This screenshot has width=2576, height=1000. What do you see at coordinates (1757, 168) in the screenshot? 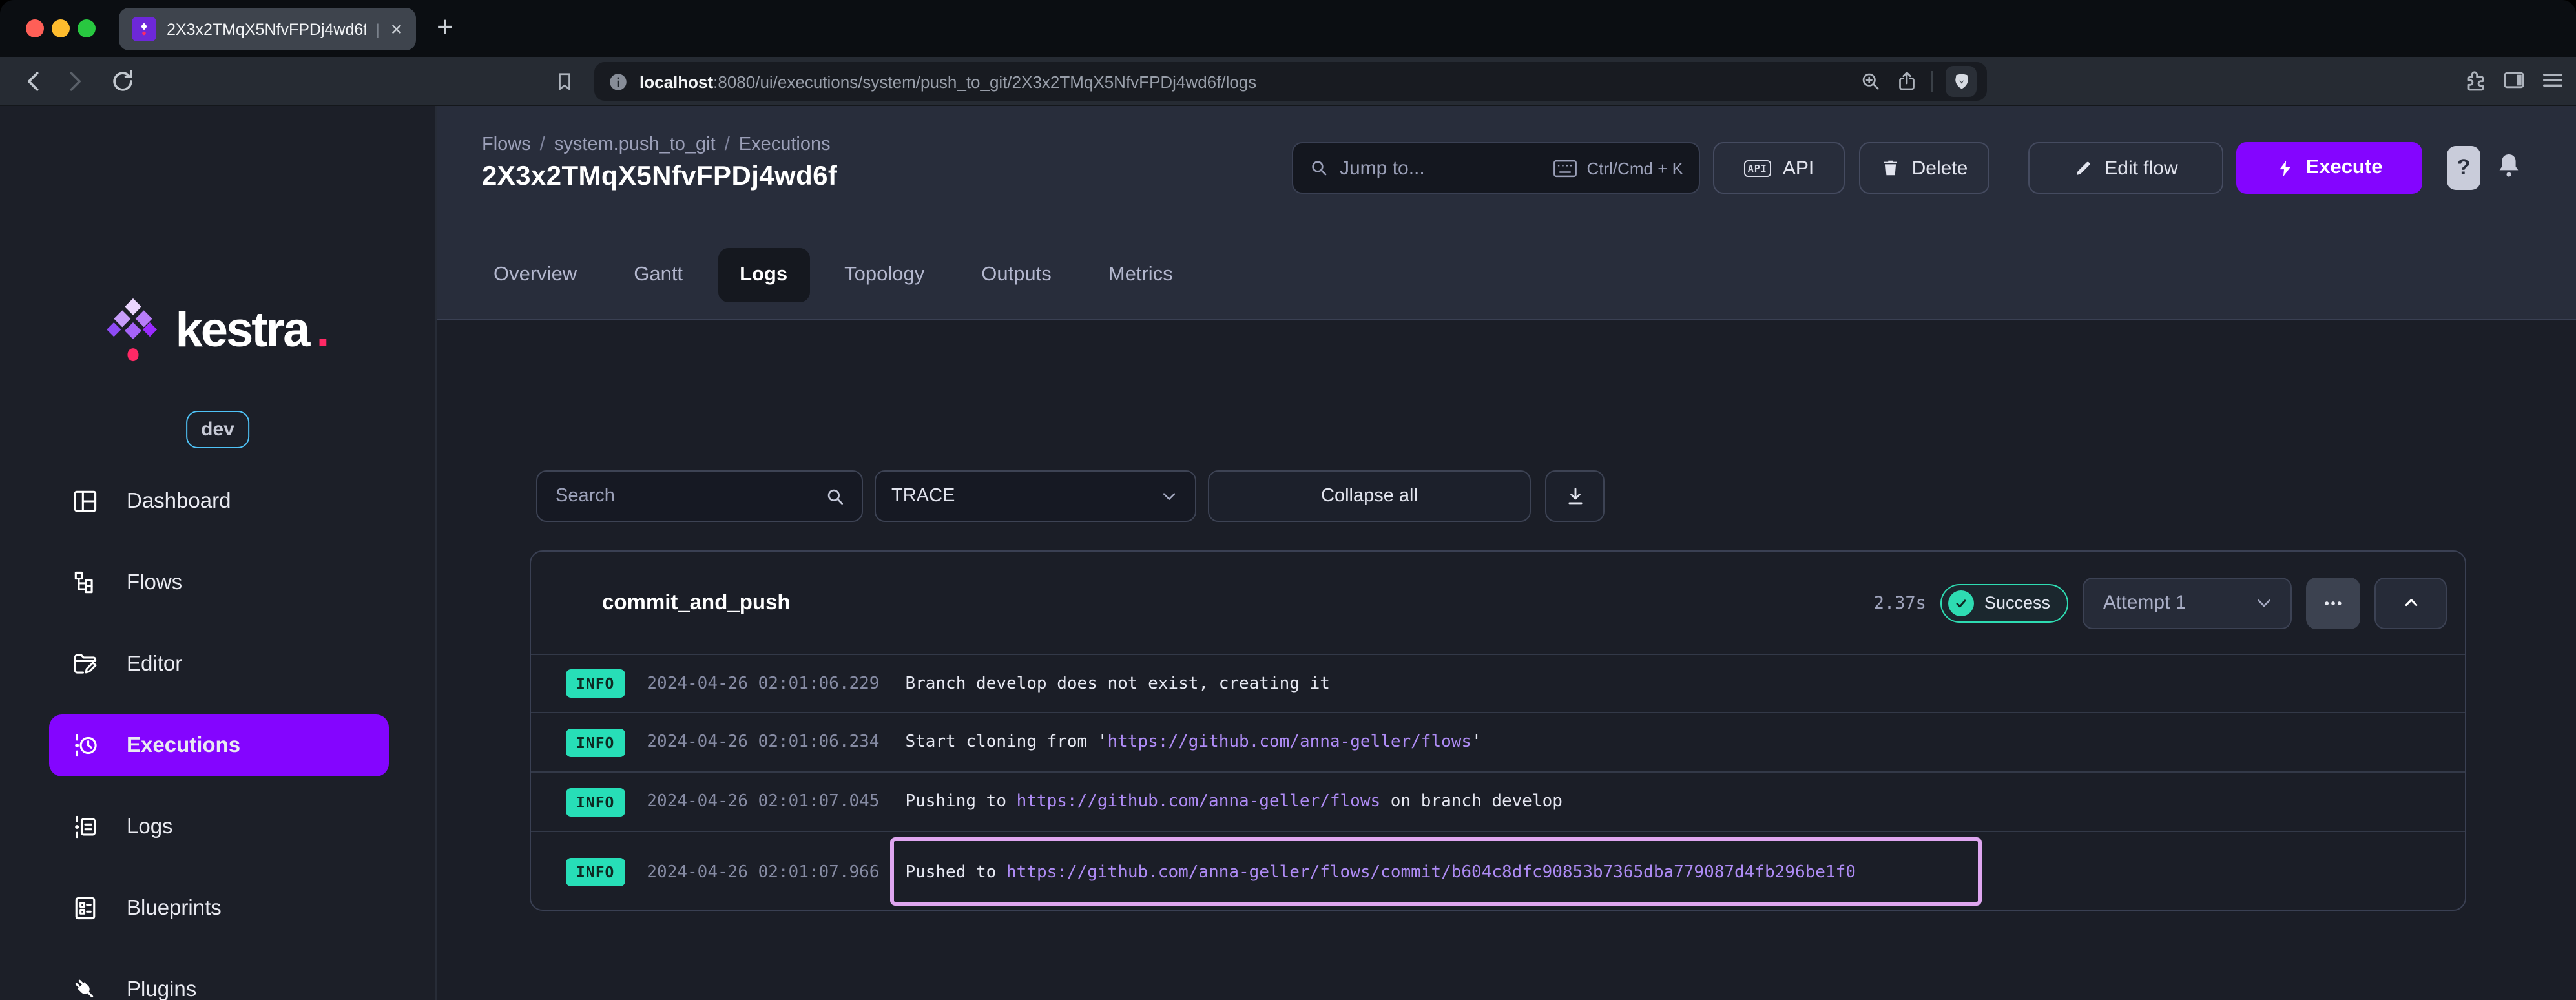
I see `api-icon: API` at bounding box center [1757, 168].